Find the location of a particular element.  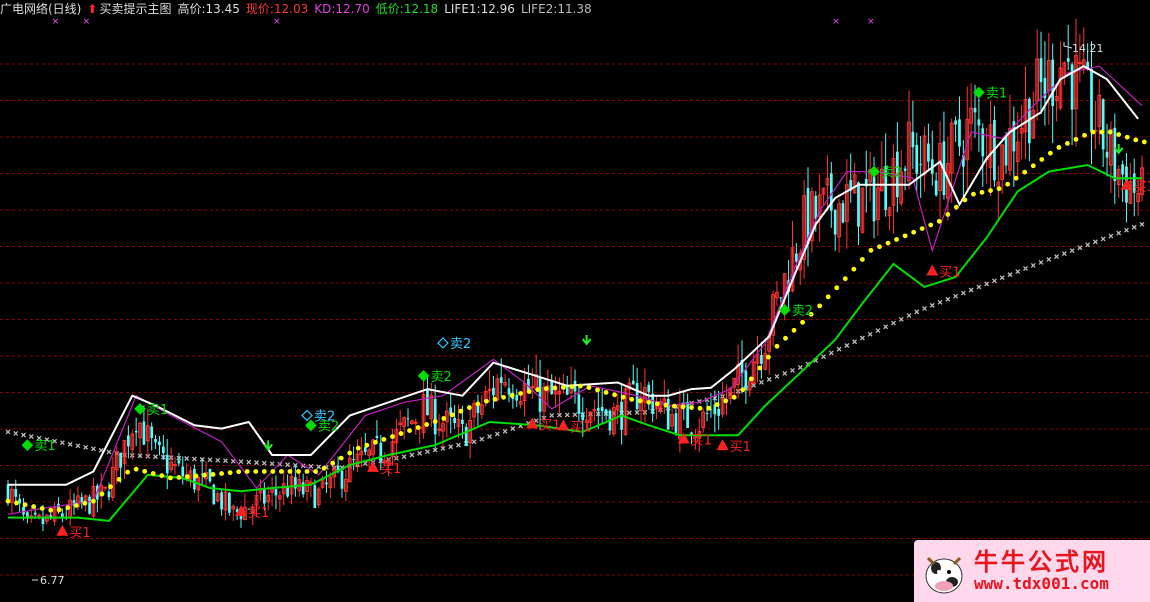

sell-label: 卖1 is located at coordinates (157, 410).